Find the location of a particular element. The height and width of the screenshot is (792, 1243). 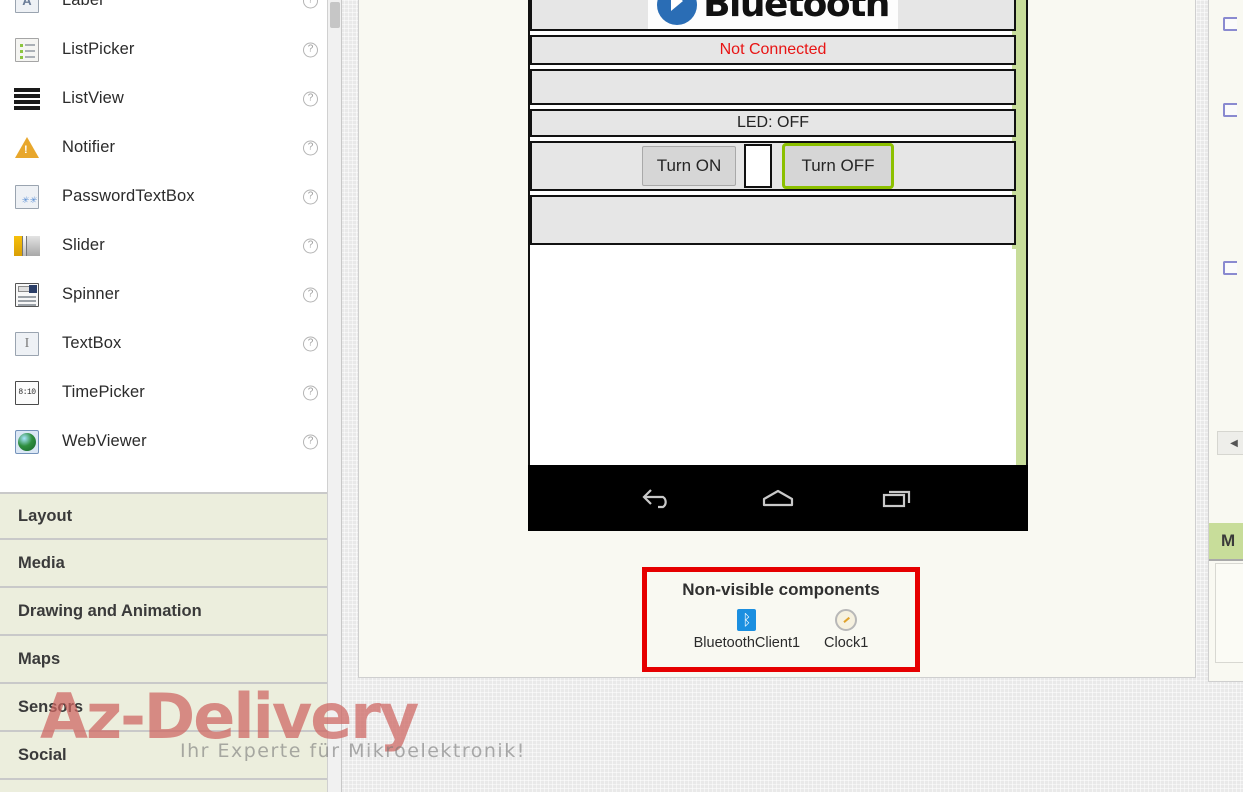

turn-off-button: Turn OFF is located at coordinates (838, 166).